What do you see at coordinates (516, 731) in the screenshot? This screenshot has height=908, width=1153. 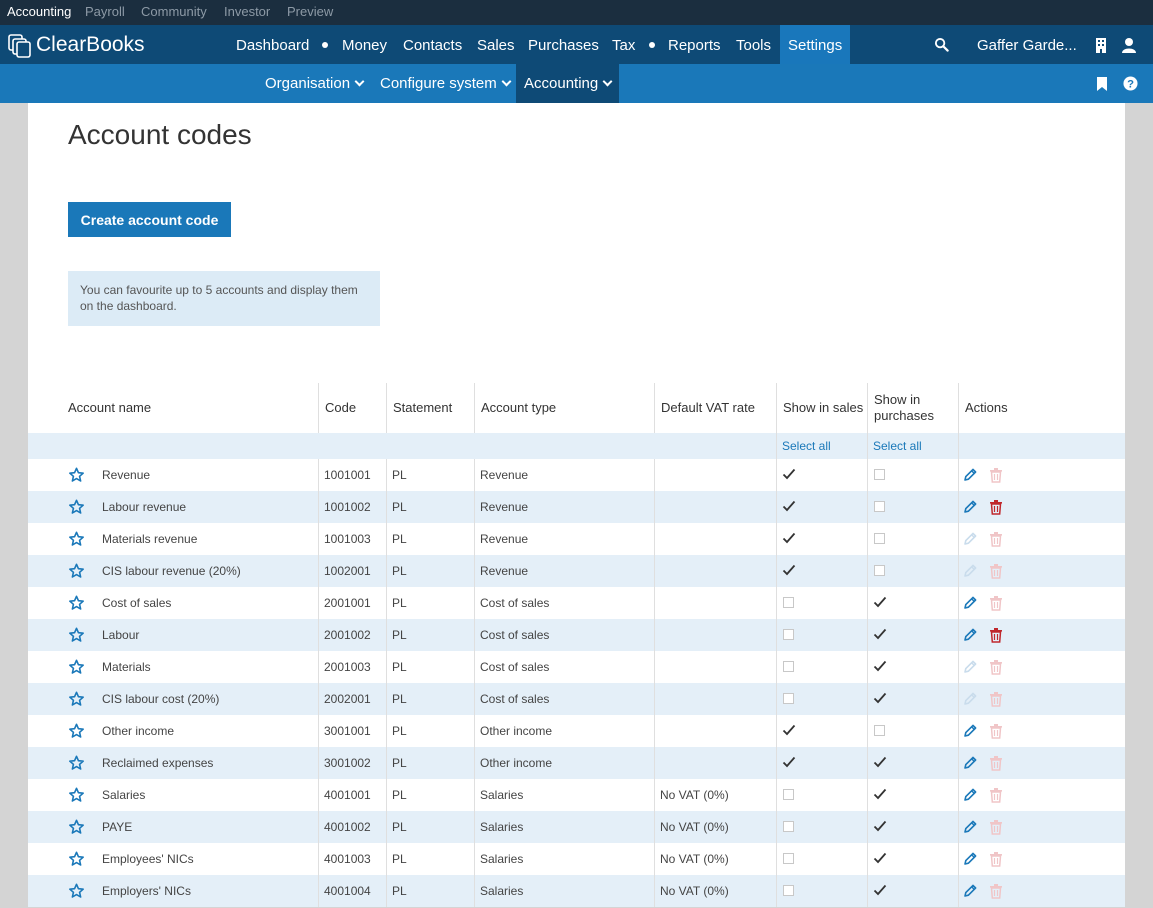 I see `account-type: Other income` at bounding box center [516, 731].